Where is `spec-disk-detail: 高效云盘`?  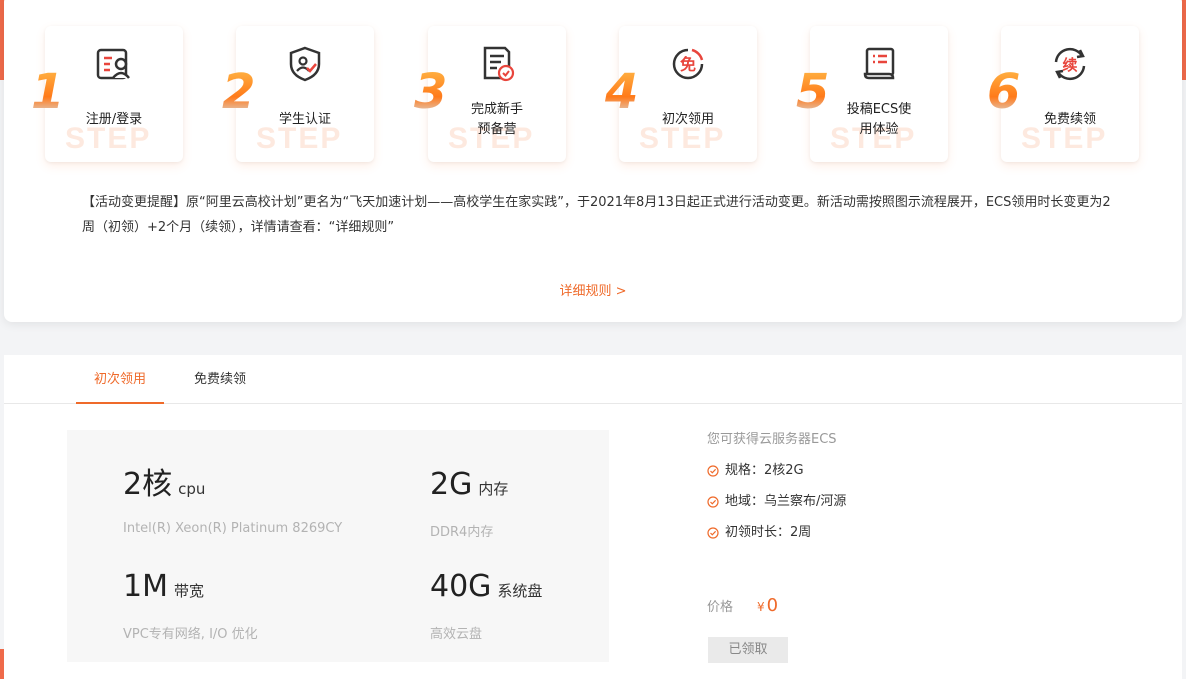
spec-disk-detail: 高效云盘 is located at coordinates (456, 634).